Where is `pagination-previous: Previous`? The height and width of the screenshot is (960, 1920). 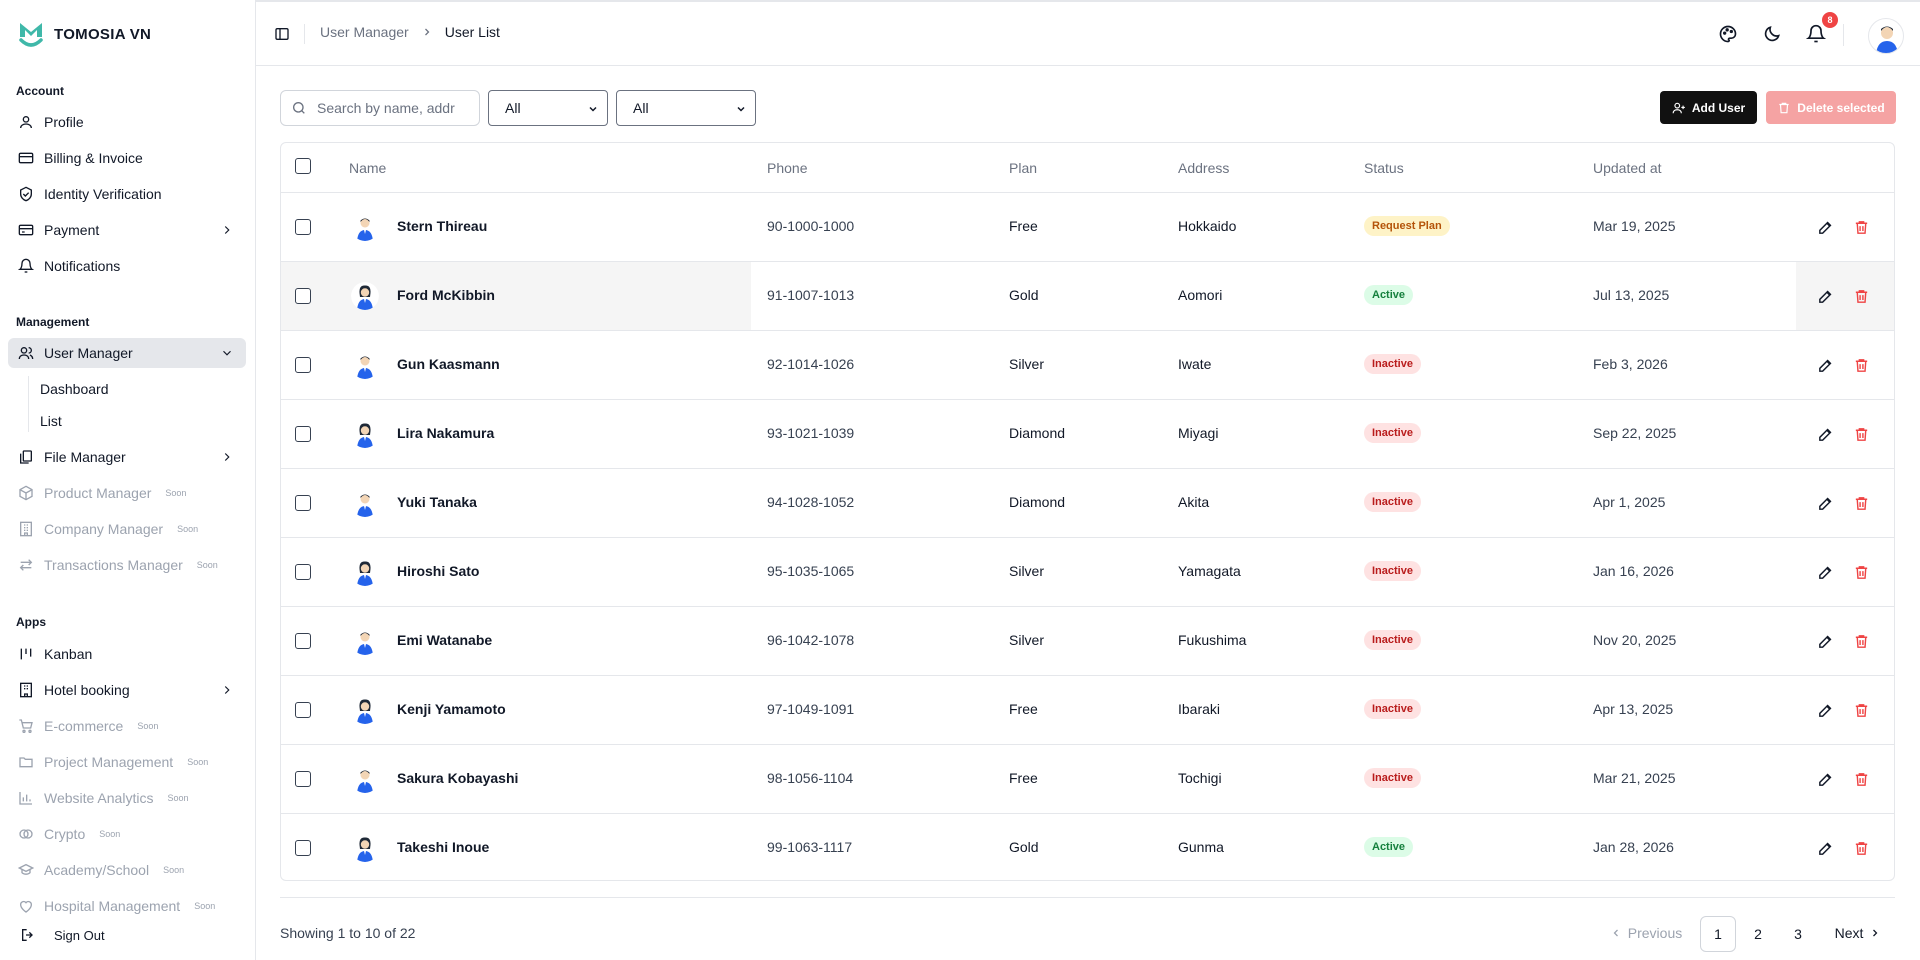 pagination-previous: Previous is located at coordinates (1646, 933).